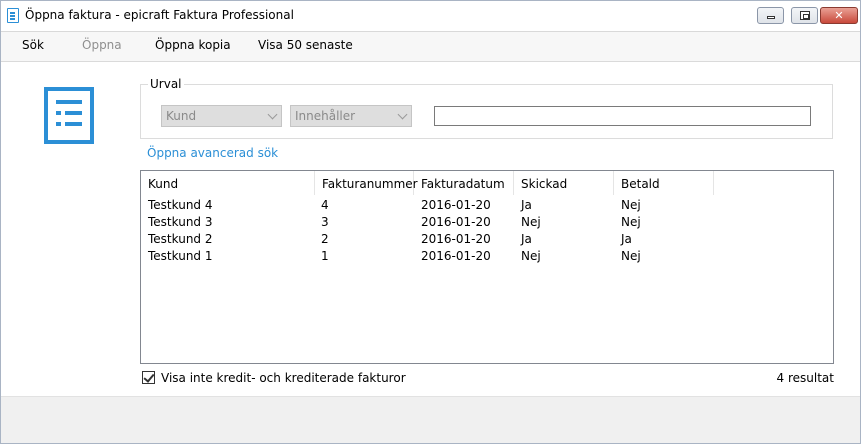 This screenshot has width=861, height=444. What do you see at coordinates (69, 115) in the screenshot?
I see `invoice-document-icon` at bounding box center [69, 115].